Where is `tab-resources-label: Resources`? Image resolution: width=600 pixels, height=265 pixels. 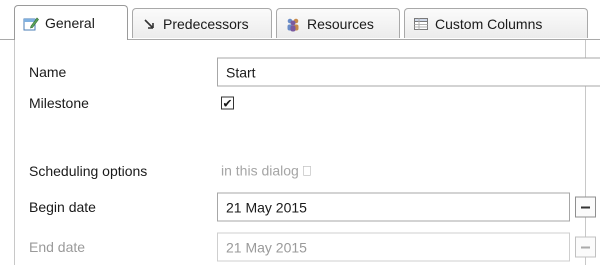
tab-resources-label: Resources is located at coordinates (340, 23).